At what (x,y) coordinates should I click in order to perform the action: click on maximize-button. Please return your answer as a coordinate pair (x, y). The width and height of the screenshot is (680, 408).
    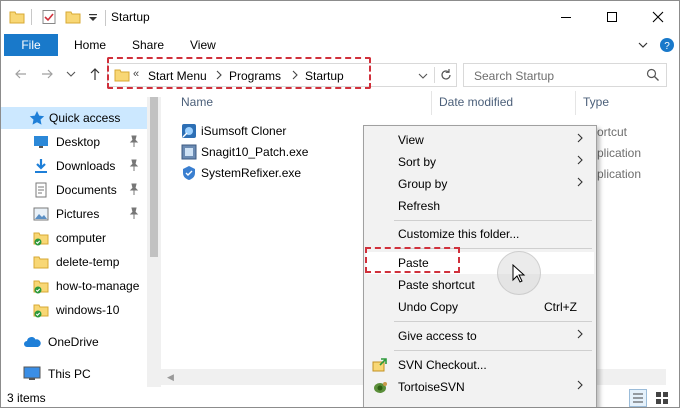
    Looking at the image, I should click on (612, 17).